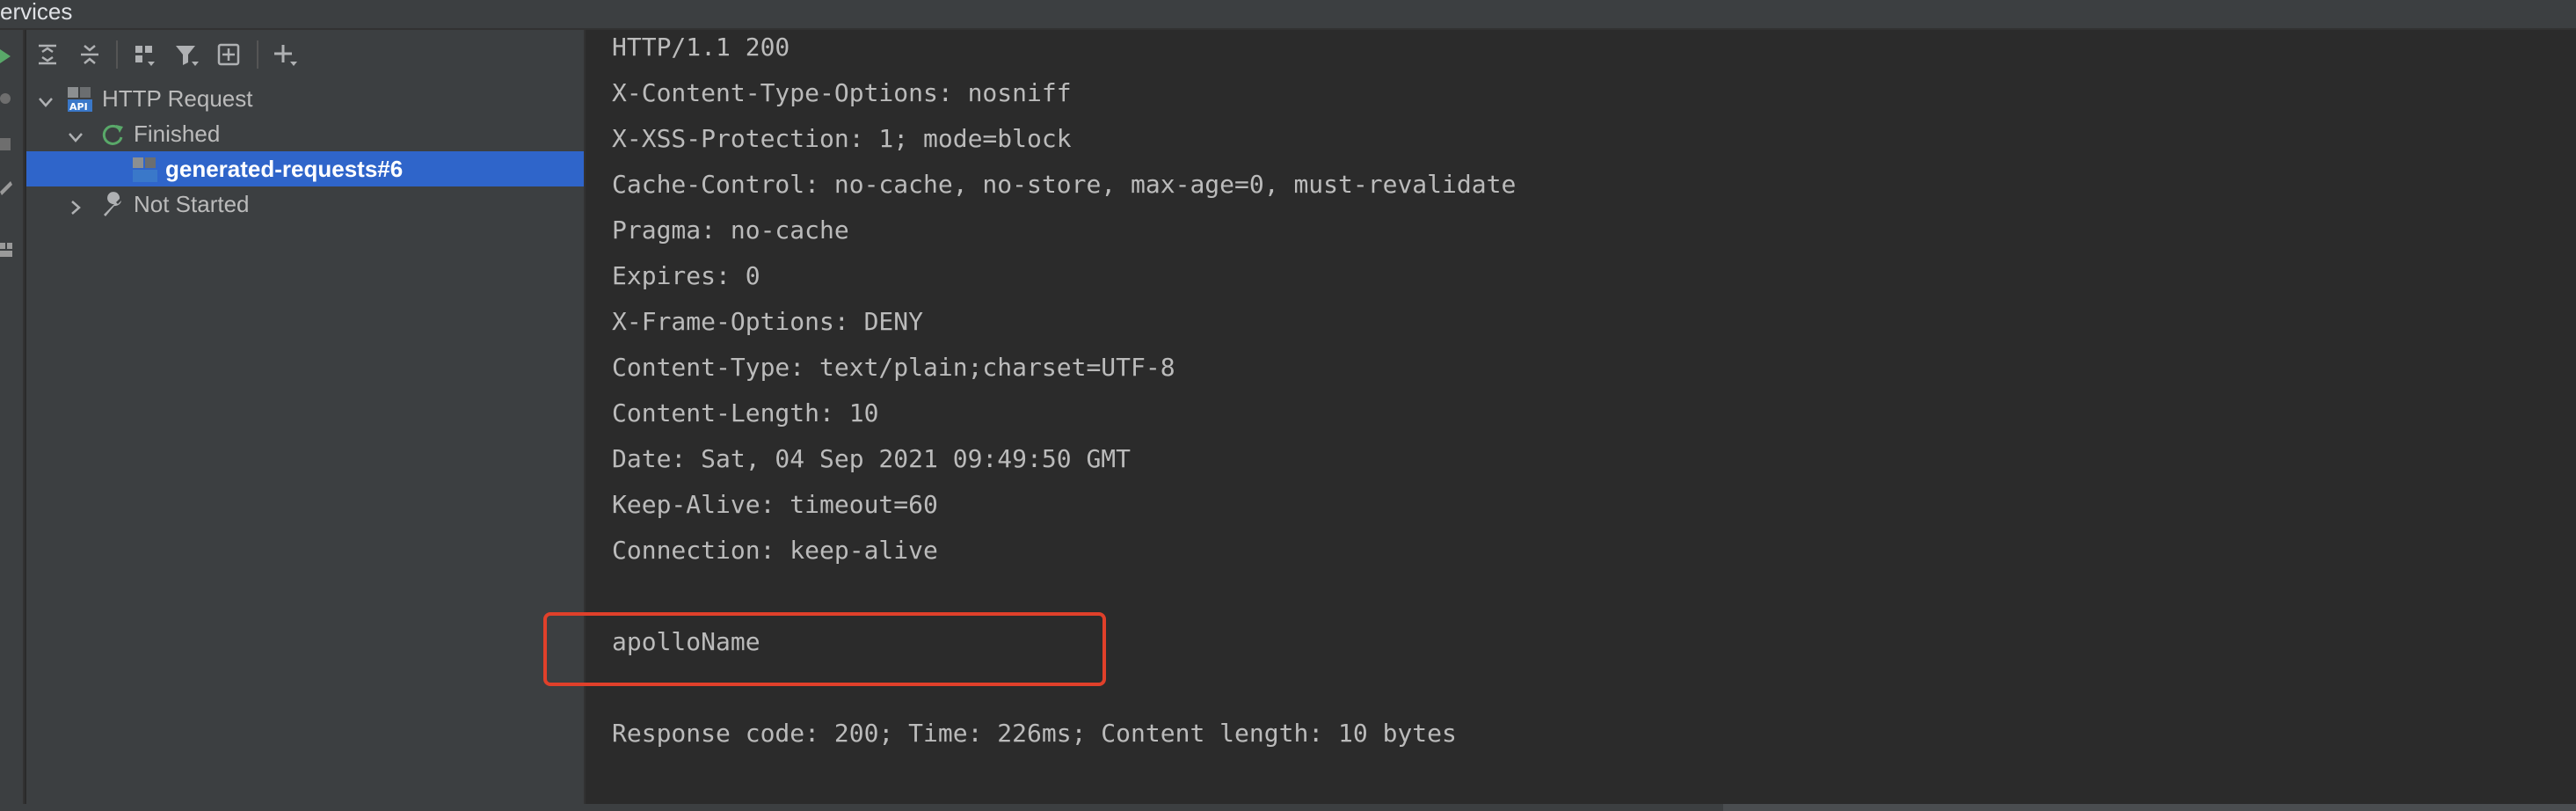 The height and width of the screenshot is (811, 2576). What do you see at coordinates (701, 48) in the screenshot?
I see `response-status-line: HTTP/1.1 200` at bounding box center [701, 48].